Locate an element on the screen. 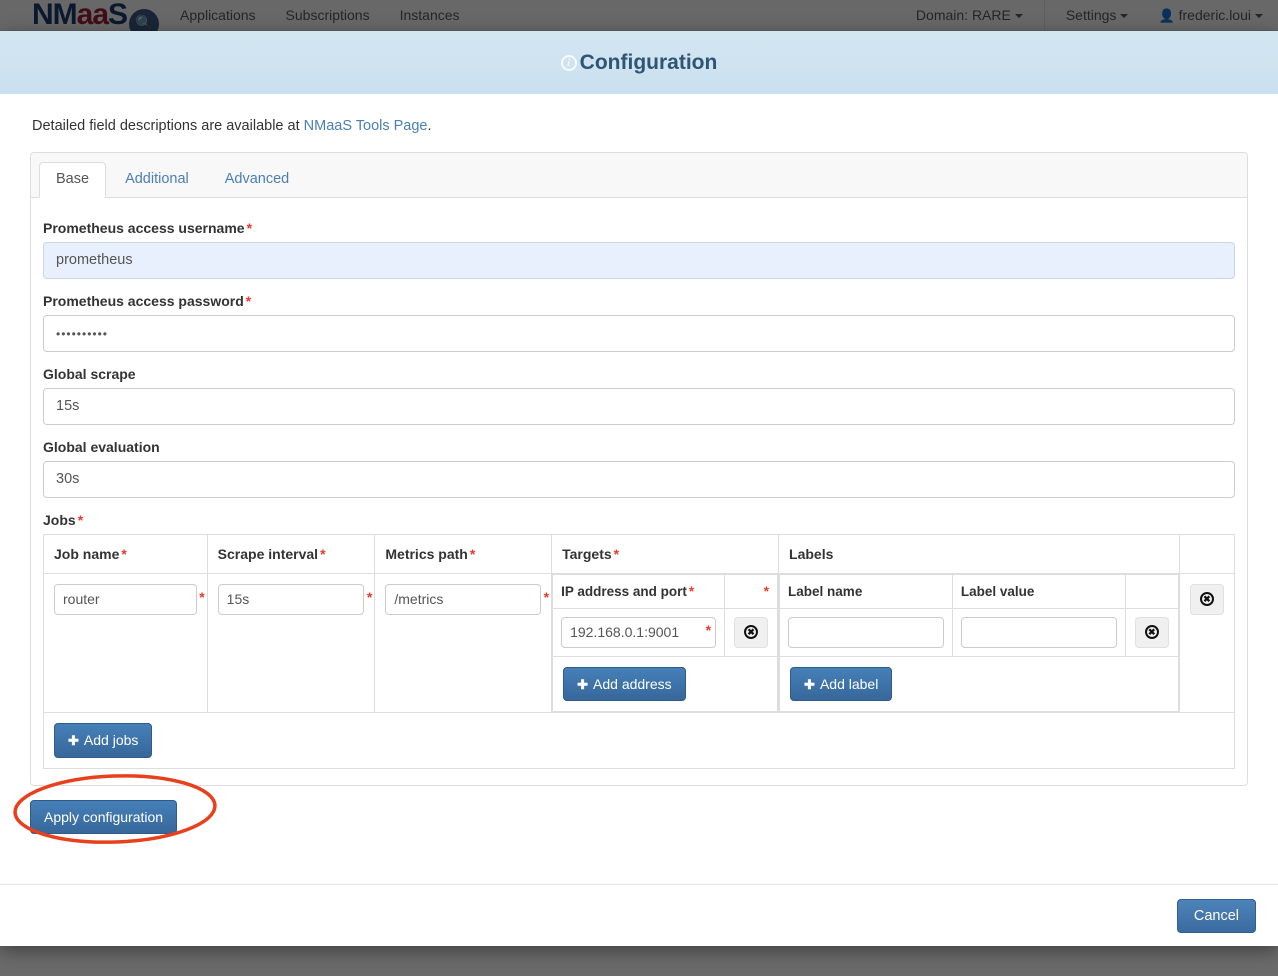 This screenshot has width=1278, height=976. global-scrape-input is located at coordinates (639, 406).